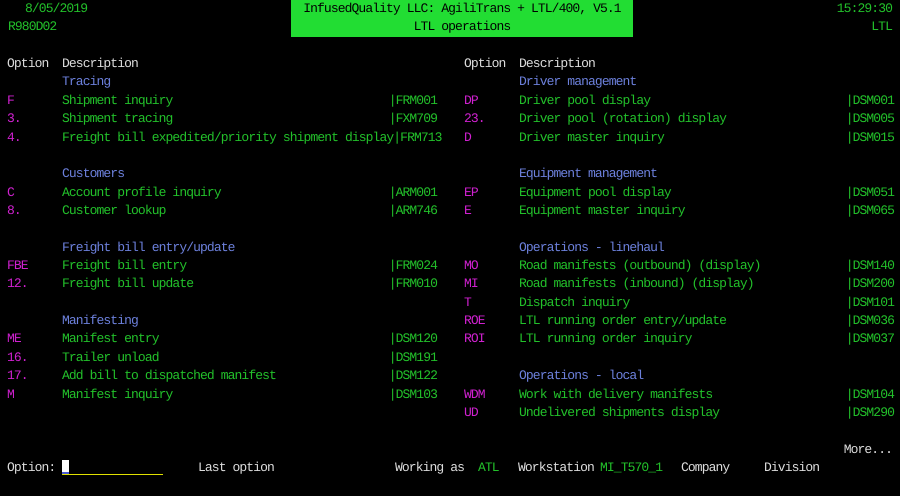  Describe the element at coordinates (169, 376) in the screenshot. I see `menu-description: Add bill to dispatched manifest` at that location.